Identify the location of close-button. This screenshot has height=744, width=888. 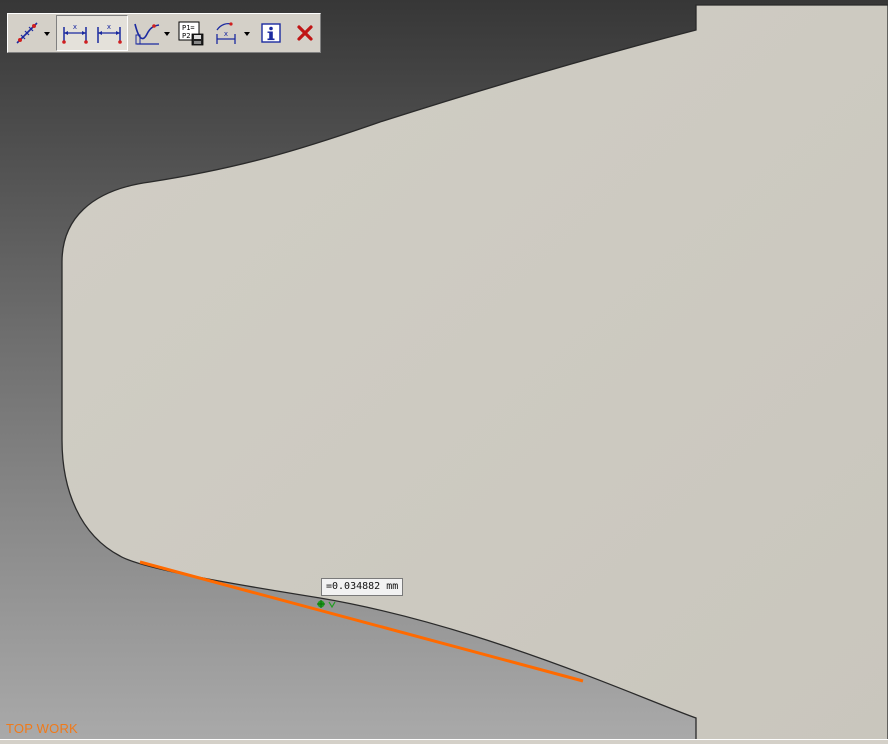
(305, 33).